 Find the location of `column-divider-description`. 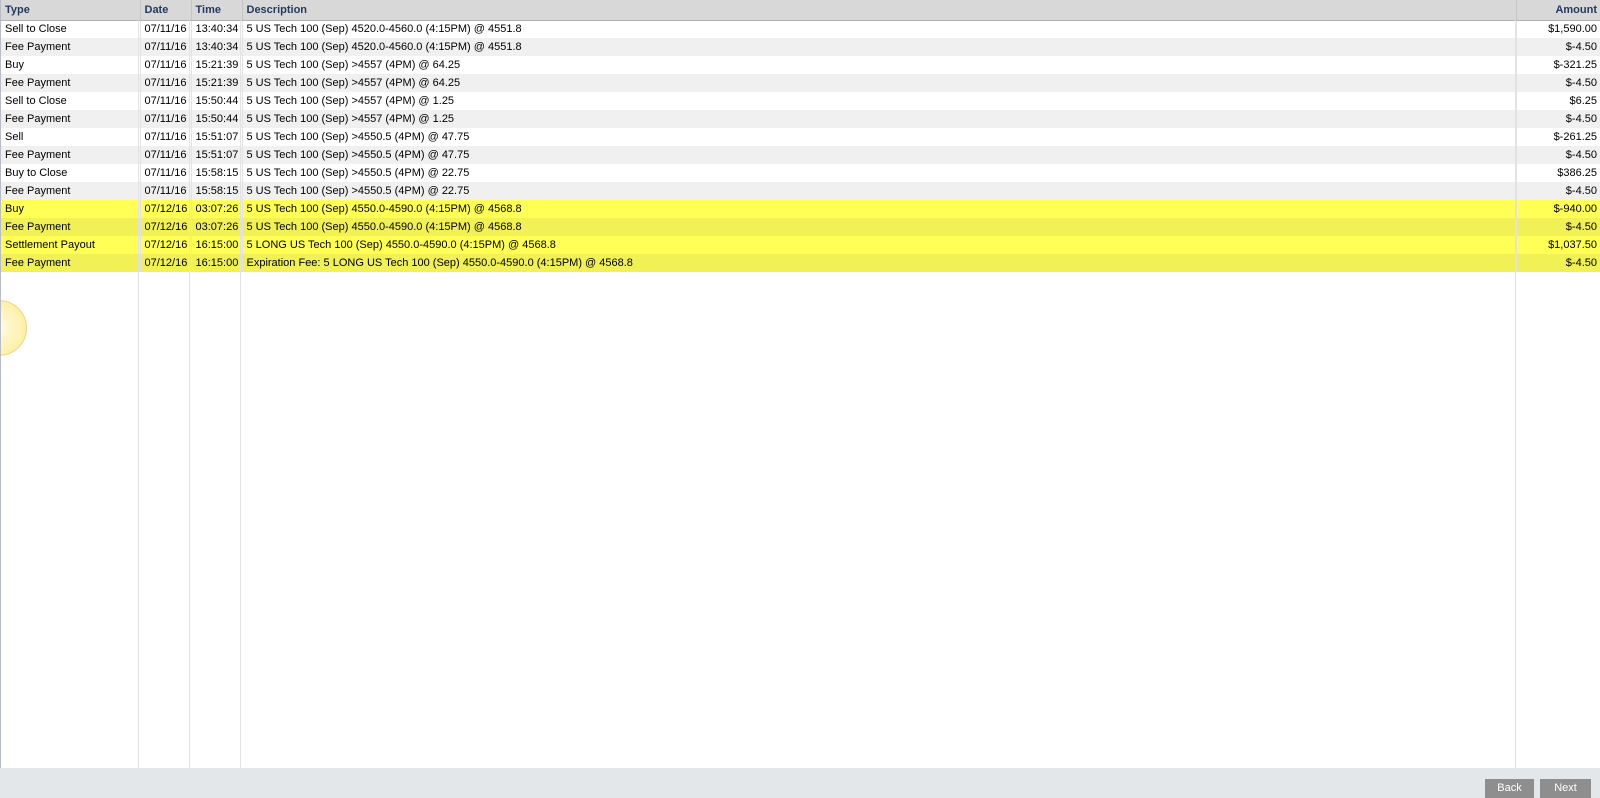

column-divider-description is located at coordinates (1515, 394).